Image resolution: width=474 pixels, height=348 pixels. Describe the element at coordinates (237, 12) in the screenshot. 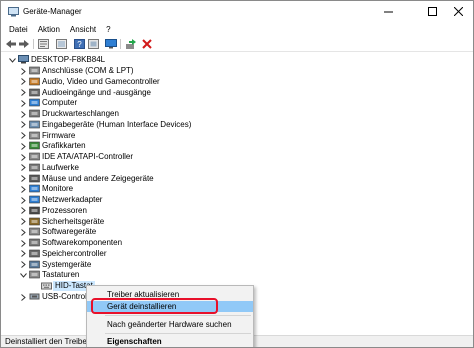

I see `title-bar: Geräte-Manager` at that location.